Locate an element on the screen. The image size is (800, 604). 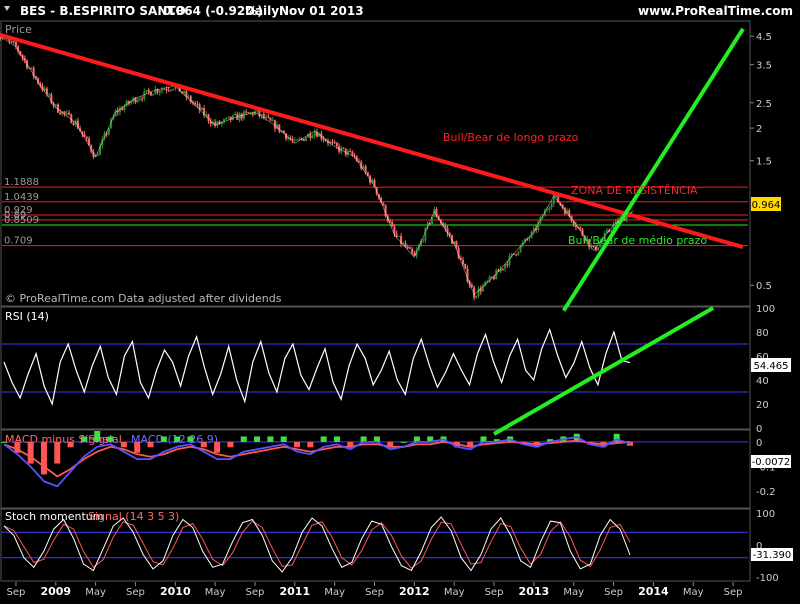
rsi-y-tick: 40 is located at coordinates (762, 381).